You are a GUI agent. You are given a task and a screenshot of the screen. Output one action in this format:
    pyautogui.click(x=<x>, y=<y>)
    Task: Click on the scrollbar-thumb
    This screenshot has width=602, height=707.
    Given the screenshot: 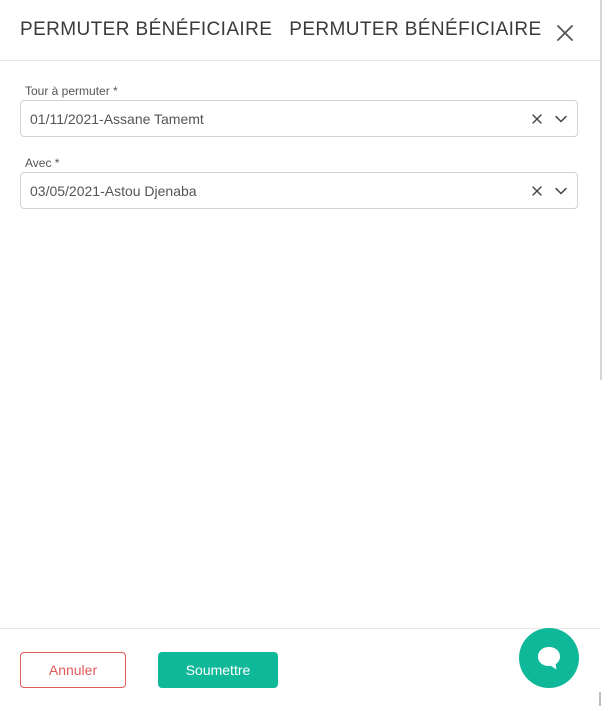 What is the action you would take?
    pyautogui.click(x=600, y=699)
    